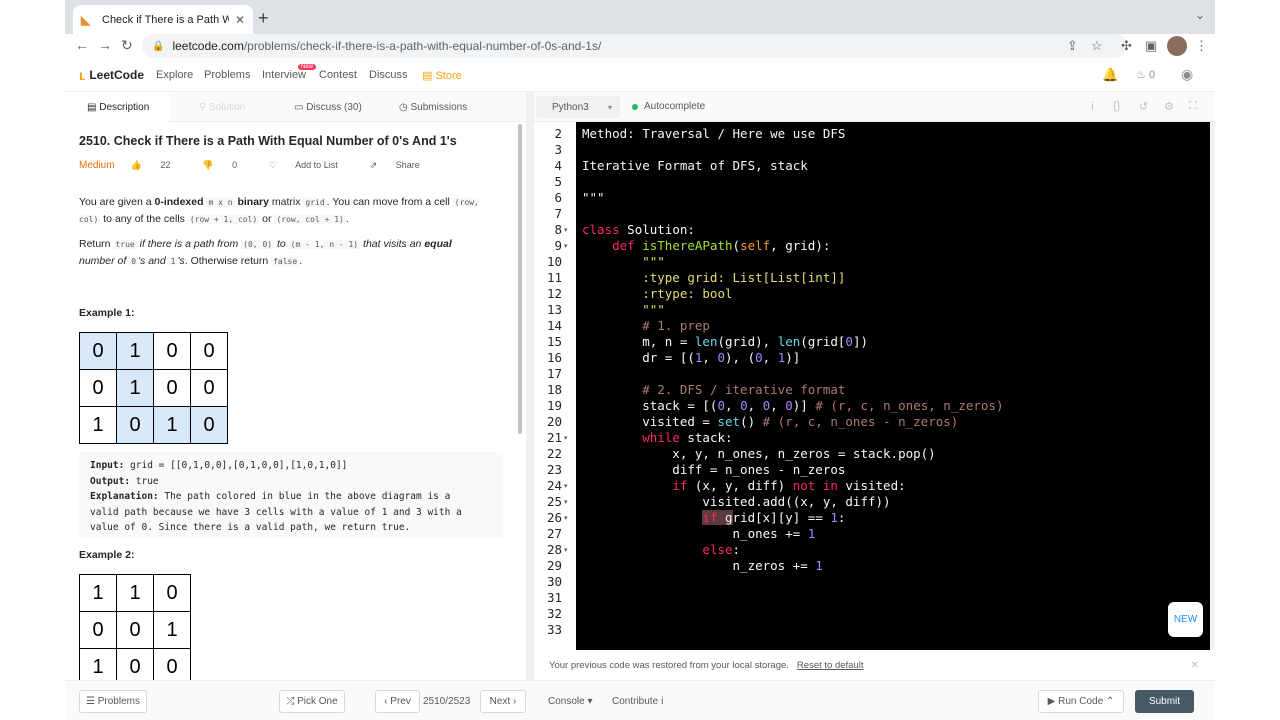  Describe the element at coordinates (1177, 46) in the screenshot. I see `profile-avatar` at that location.